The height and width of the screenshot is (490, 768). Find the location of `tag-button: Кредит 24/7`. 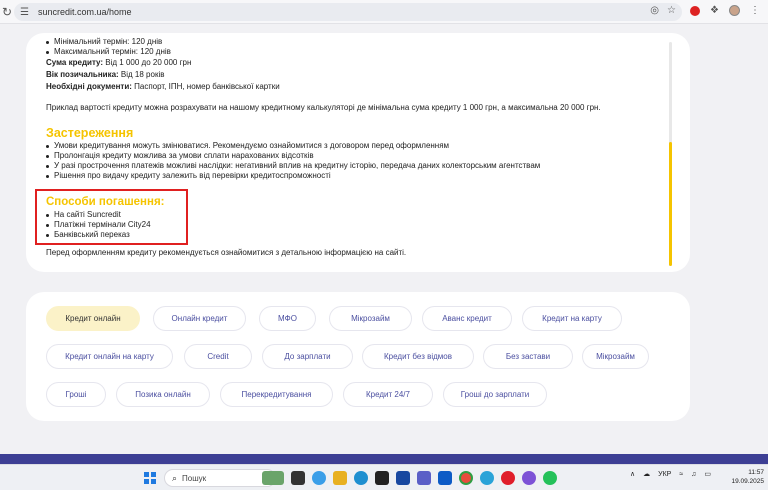

tag-button: Кредит 24/7 is located at coordinates (388, 394).